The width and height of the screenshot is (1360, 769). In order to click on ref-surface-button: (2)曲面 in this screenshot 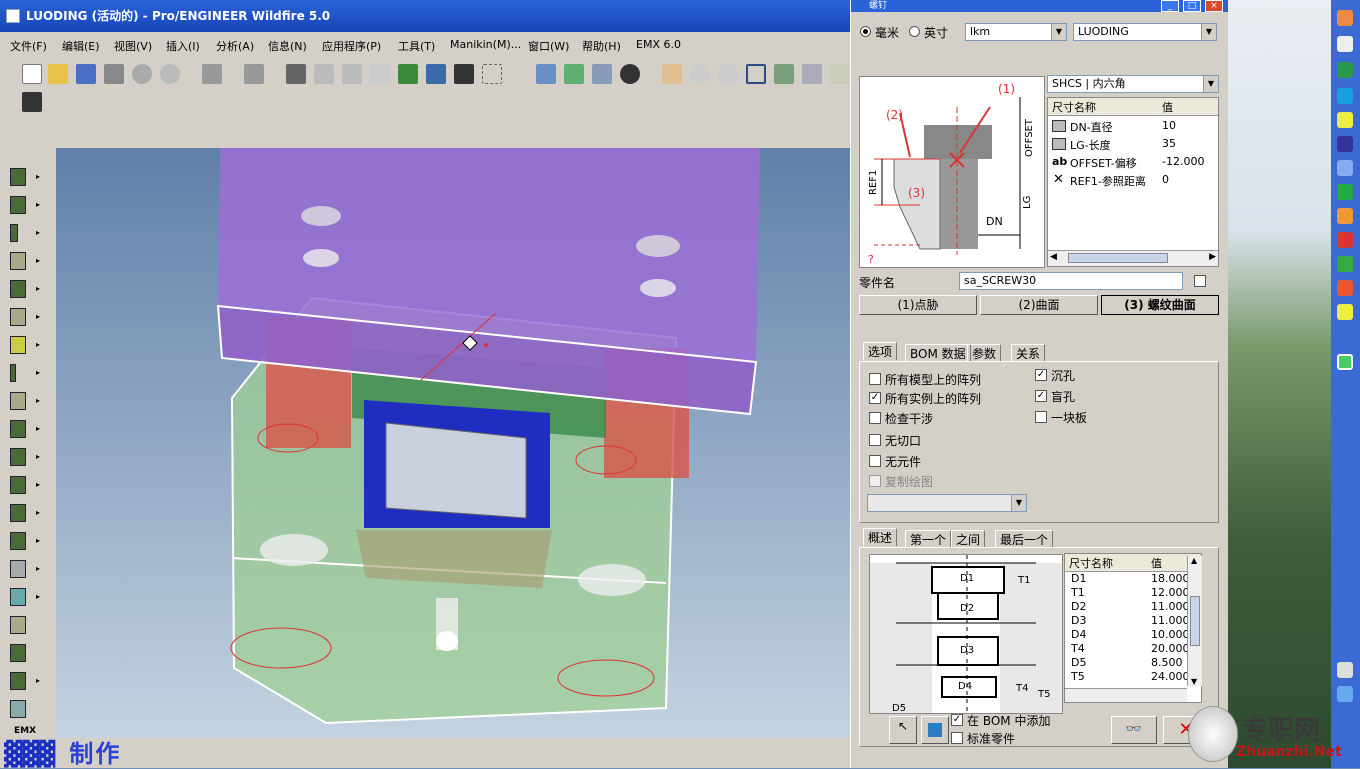, I will do `click(1039, 305)`.